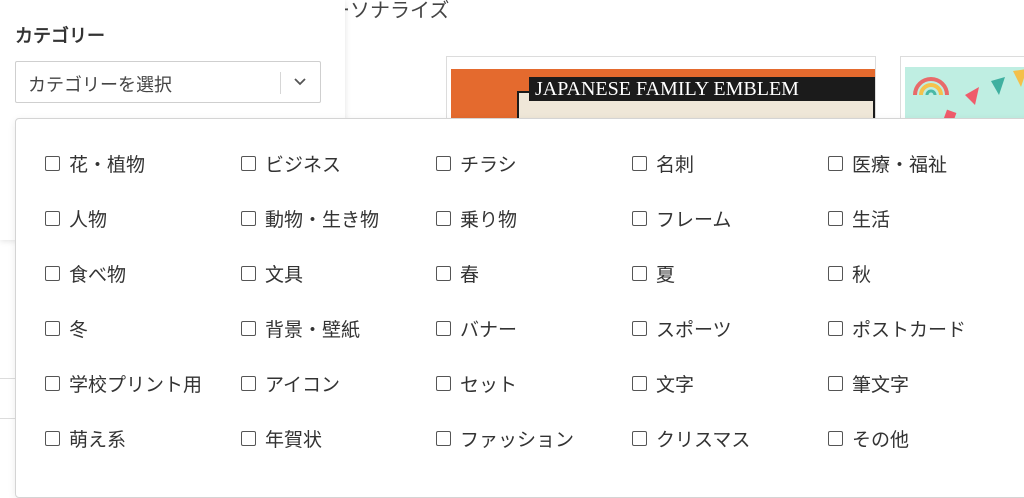 This screenshot has width=1024, height=498. Describe the element at coordinates (313, 329) in the screenshot. I see `category-option-label: 背景・壁紙` at that location.